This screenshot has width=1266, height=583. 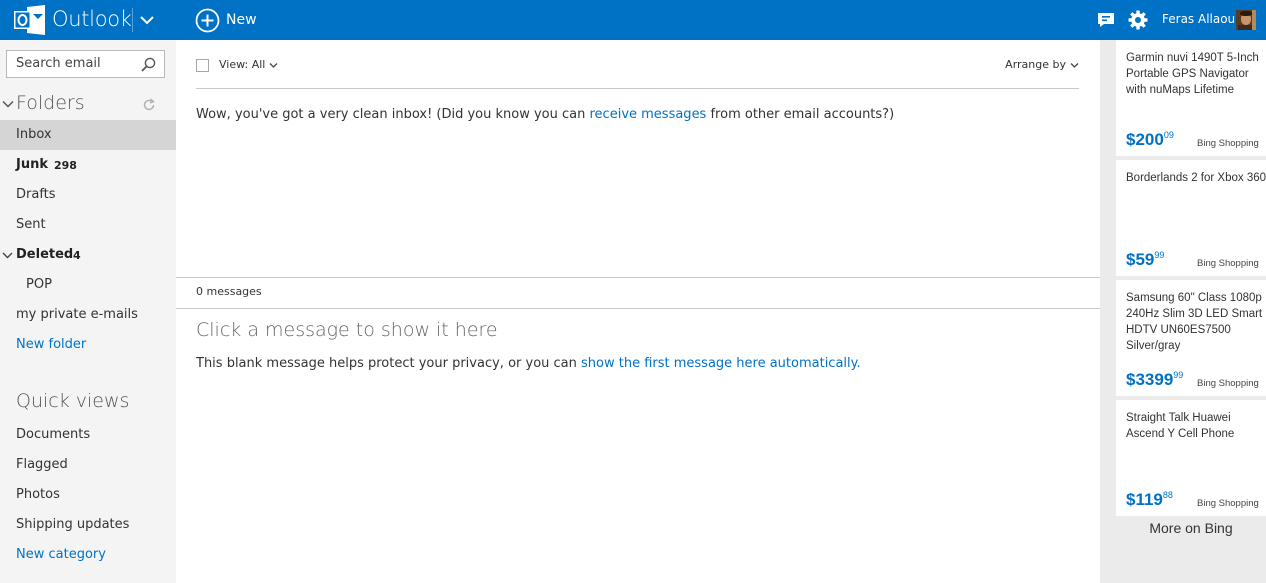 I want to click on quick-view-shipping-updates: Shipping updates, so click(x=88, y=525).